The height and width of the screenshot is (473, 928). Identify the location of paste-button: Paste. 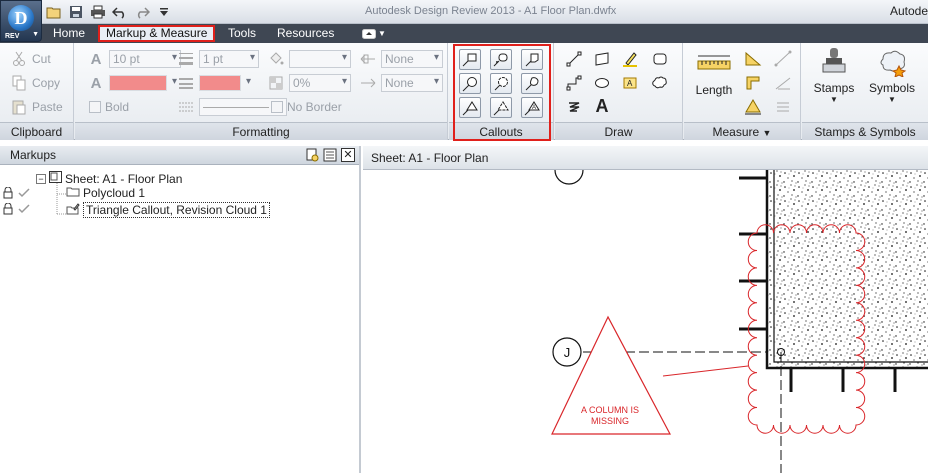
(36, 107).